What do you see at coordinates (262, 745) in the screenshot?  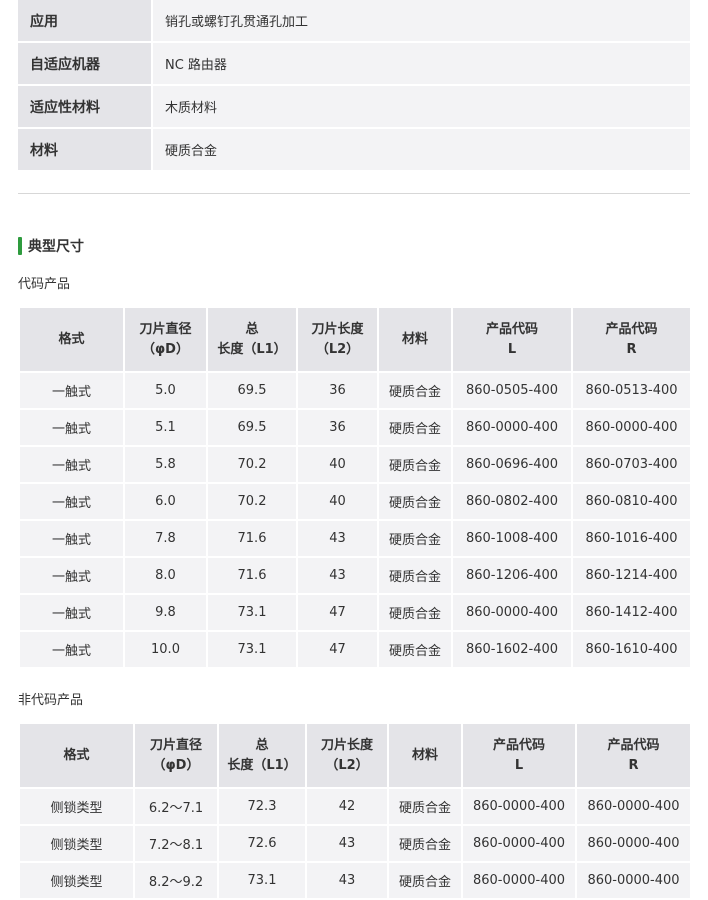 I see `header-label: 总` at bounding box center [262, 745].